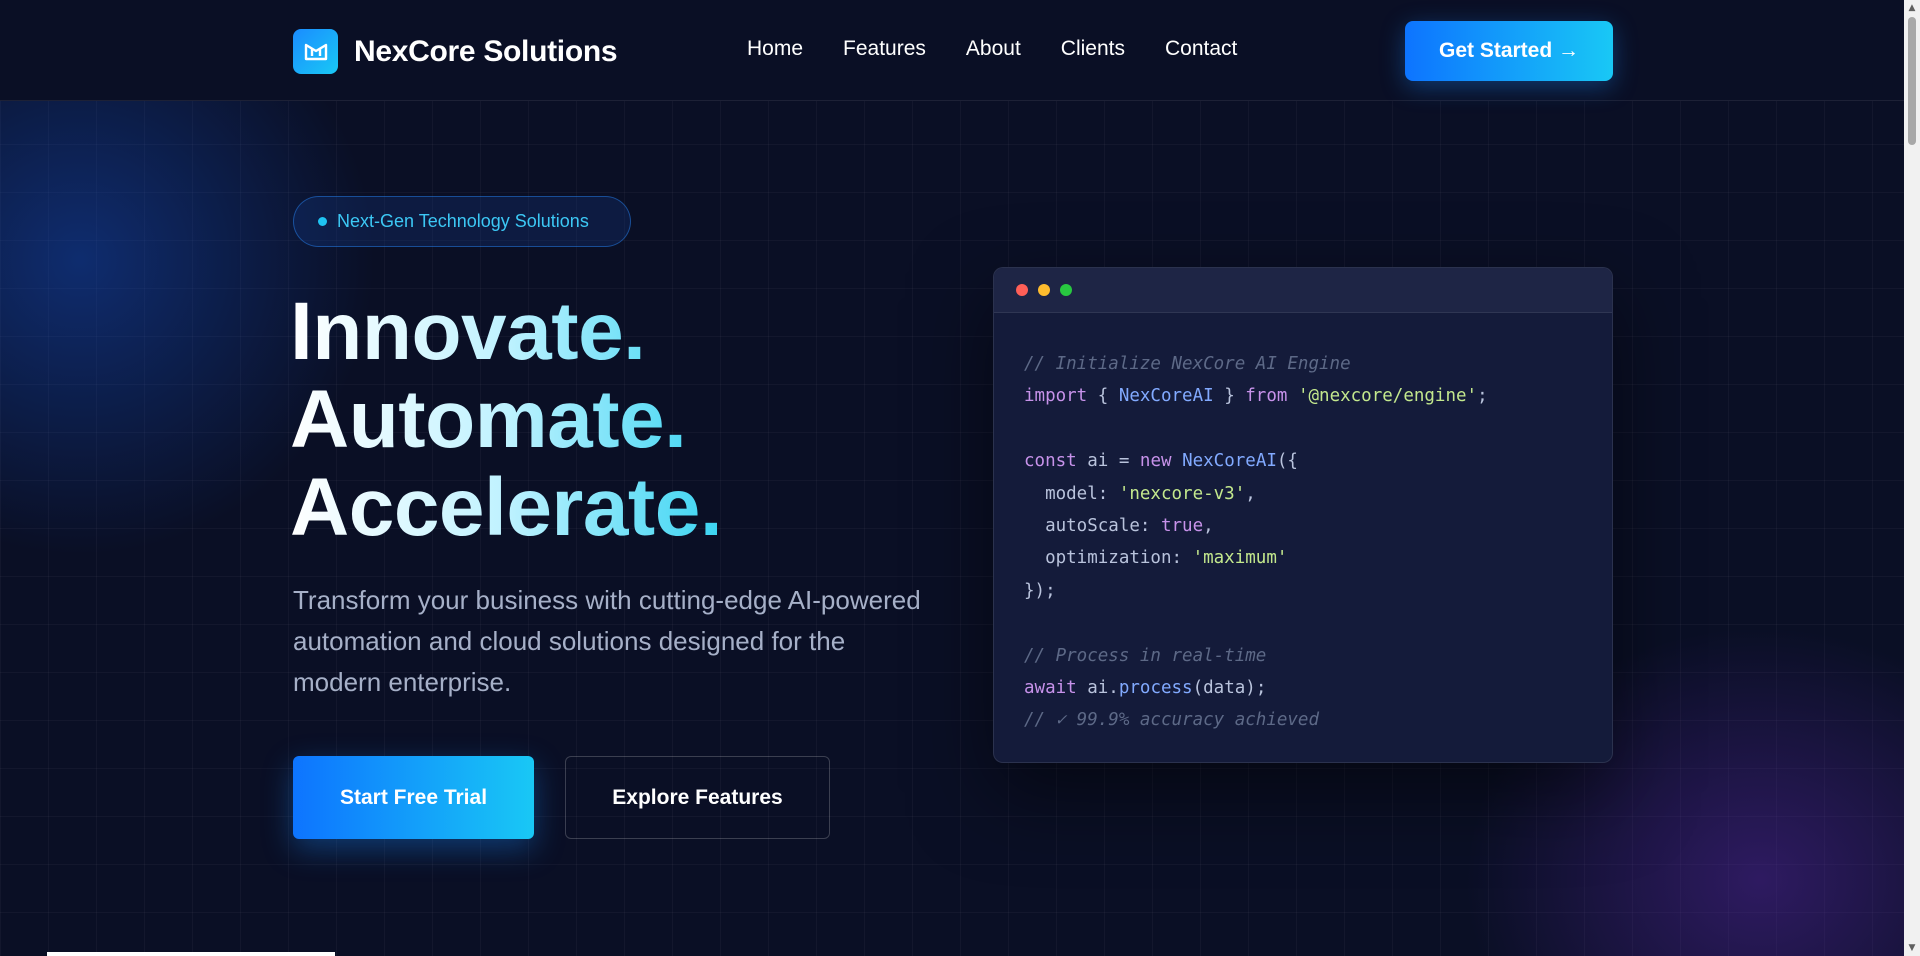  What do you see at coordinates (1050, 461) in the screenshot?
I see `code-keyword: const` at bounding box center [1050, 461].